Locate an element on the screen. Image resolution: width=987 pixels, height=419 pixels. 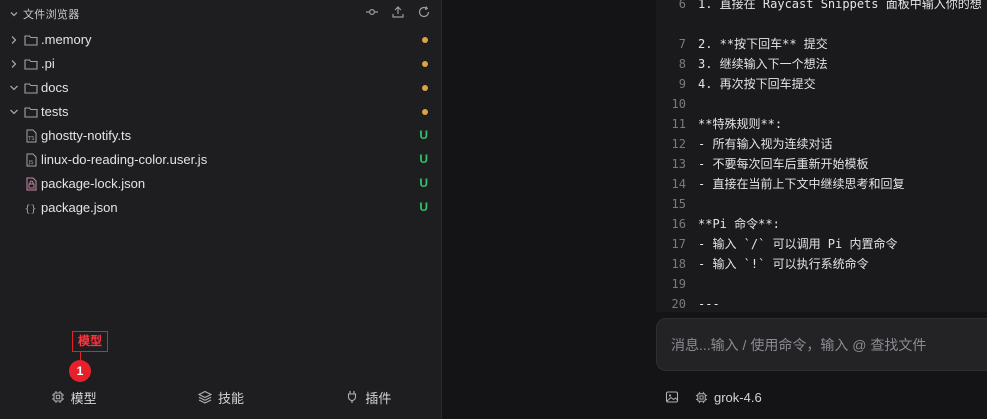
model-name: grok-4.6 is located at coordinates (738, 397).